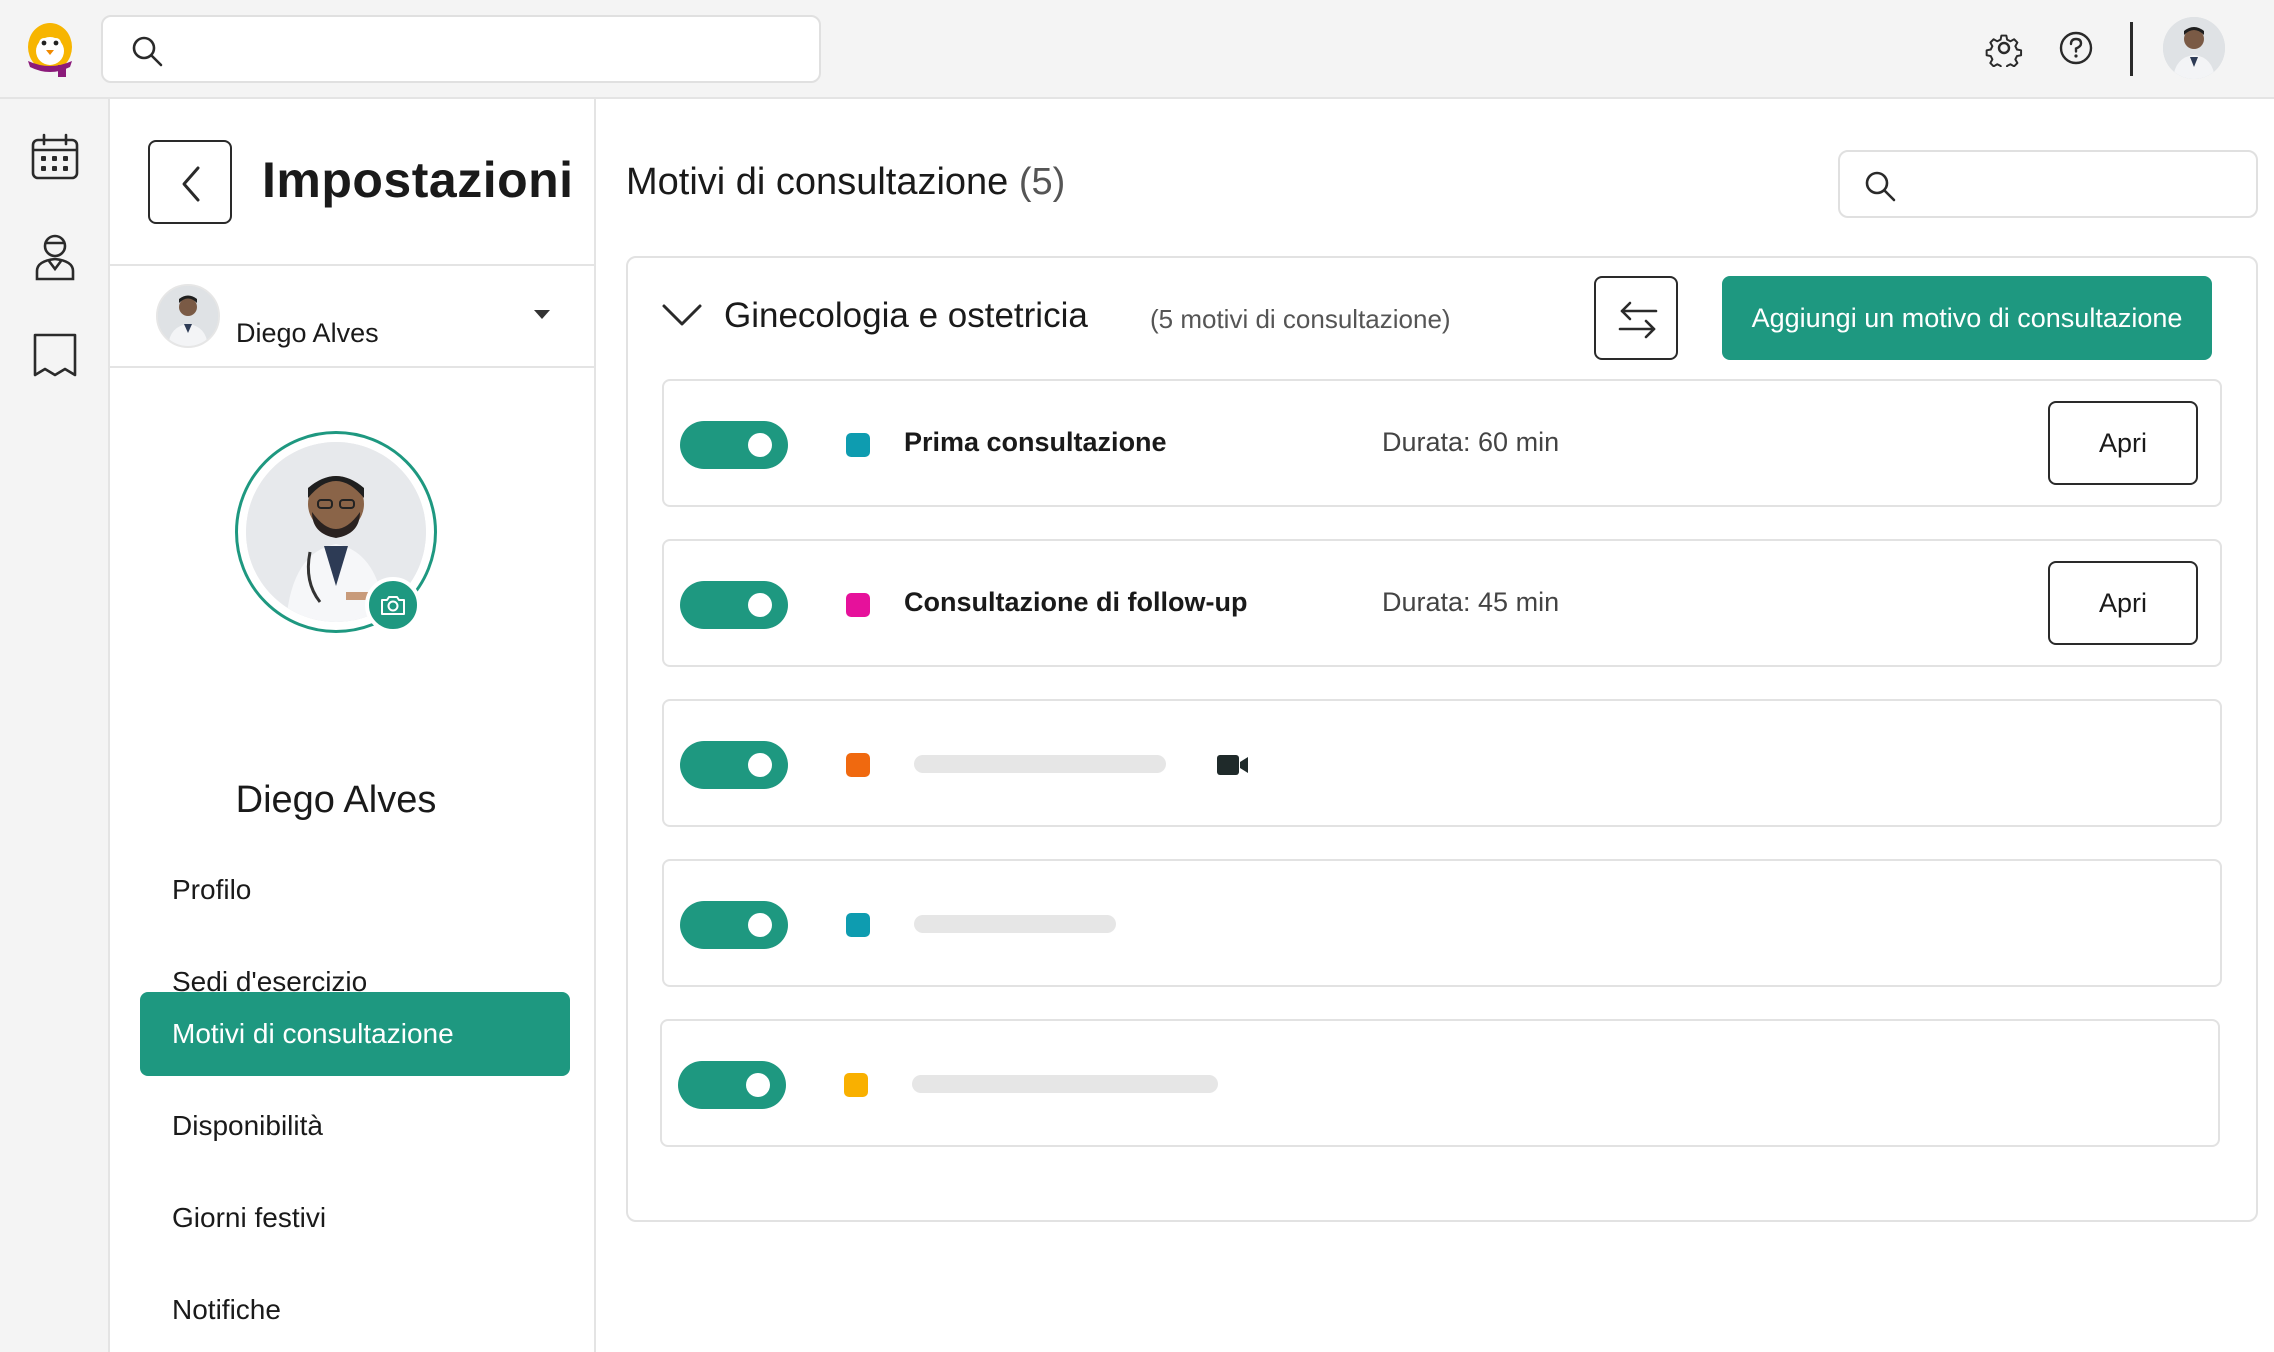  Describe the element at coordinates (1137, 49) in the screenshot. I see `top-bar` at that location.